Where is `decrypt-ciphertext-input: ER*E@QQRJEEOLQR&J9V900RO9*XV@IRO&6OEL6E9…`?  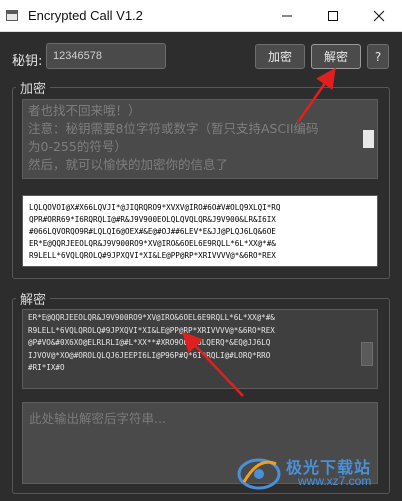
decrypt-ciphertext-input: ER*E@QQRJEEOLQR&J9V900RO9*XV@IRO&6OEL6E9… is located at coordinates (200, 349).